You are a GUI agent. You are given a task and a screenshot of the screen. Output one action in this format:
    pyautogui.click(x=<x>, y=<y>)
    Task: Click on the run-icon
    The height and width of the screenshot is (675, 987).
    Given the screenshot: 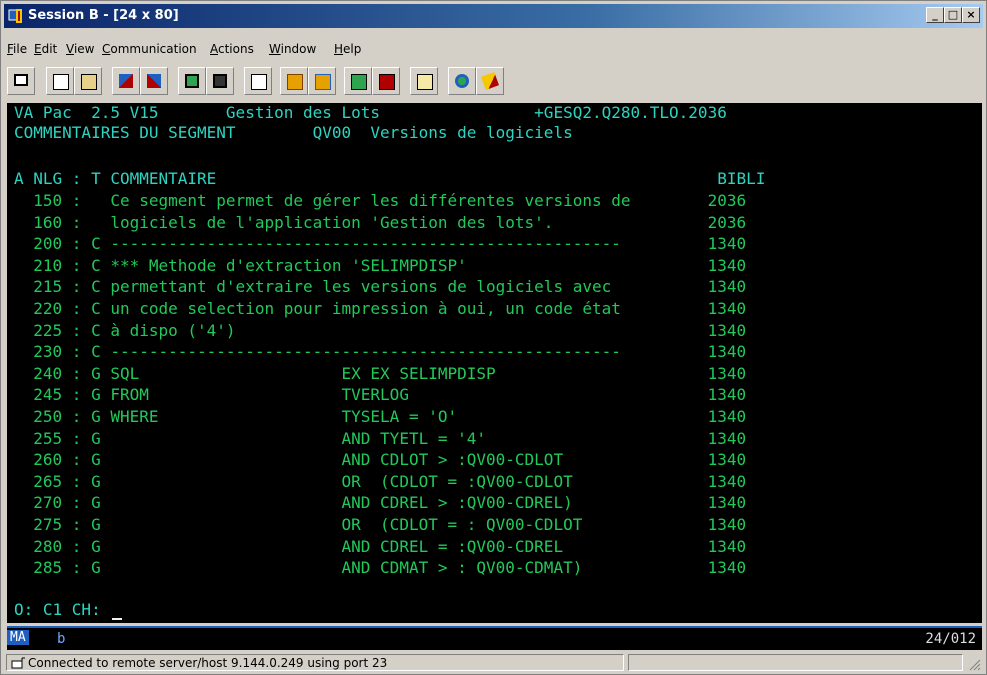 What is the action you would take?
    pyautogui.click(x=359, y=82)
    